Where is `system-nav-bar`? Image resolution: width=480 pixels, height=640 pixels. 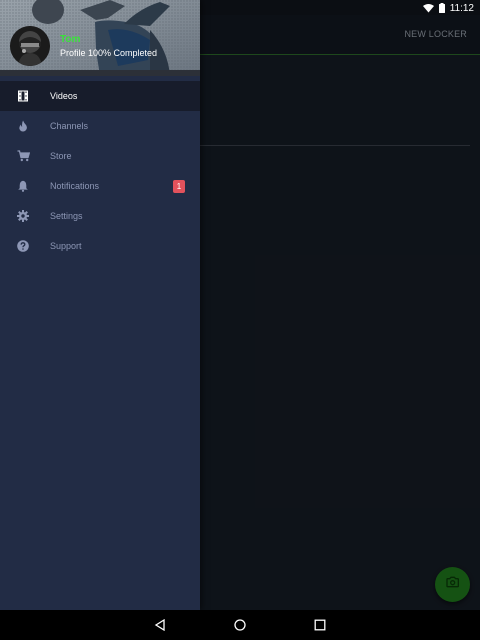
system-nav-bar is located at coordinates (240, 625).